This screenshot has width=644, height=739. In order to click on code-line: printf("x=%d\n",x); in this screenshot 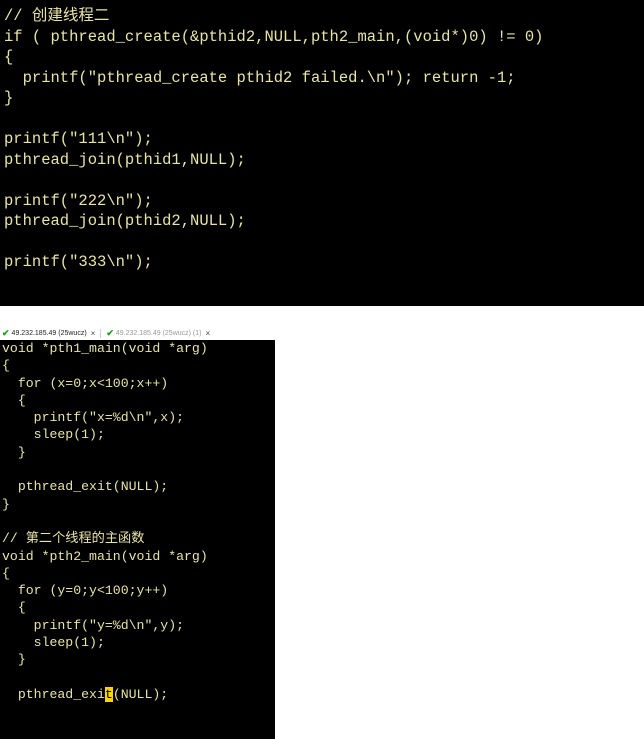, I will do `click(93, 418)`.